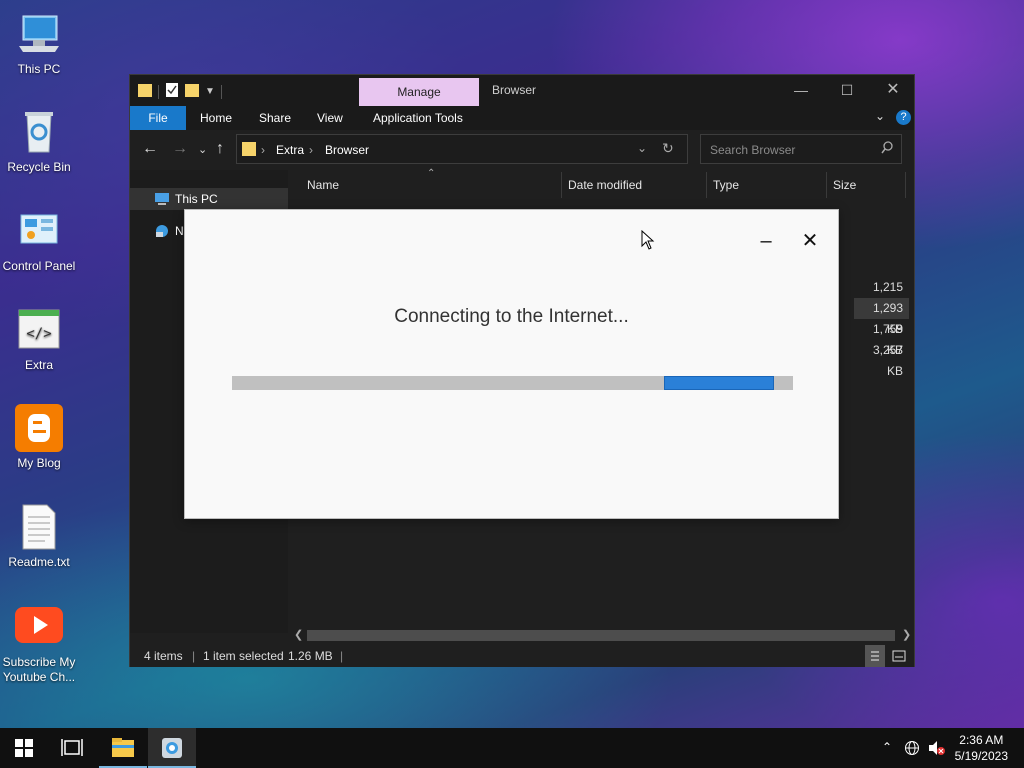  I want to click on column-header-type: Type, so click(726, 185).